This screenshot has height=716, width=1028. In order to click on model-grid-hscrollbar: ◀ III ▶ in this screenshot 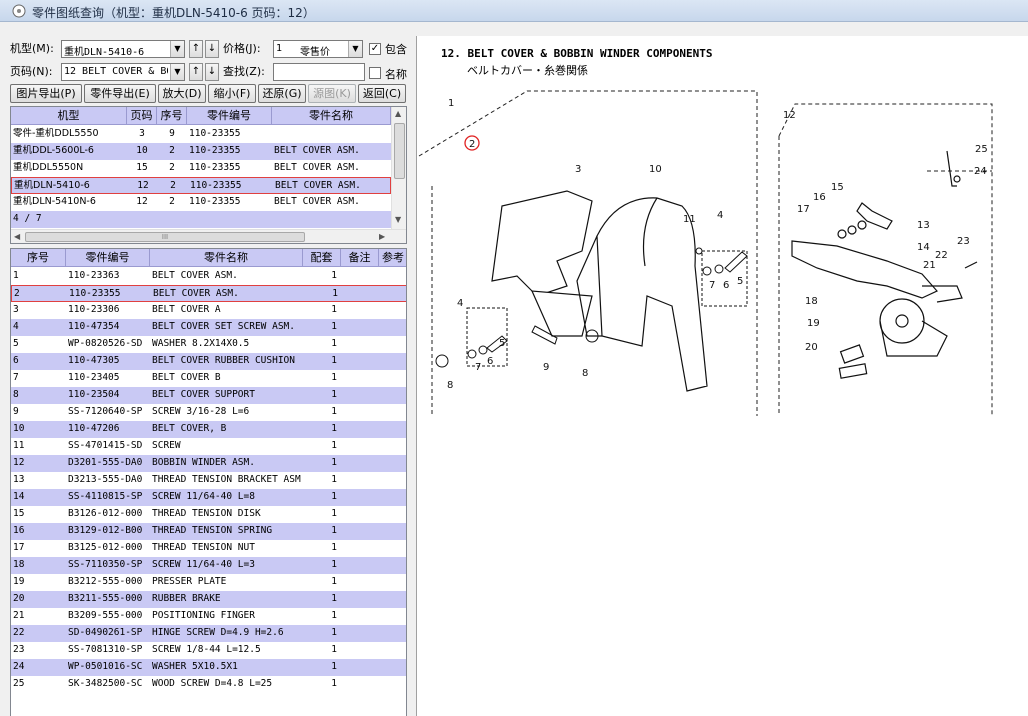, I will do `click(208, 236)`.